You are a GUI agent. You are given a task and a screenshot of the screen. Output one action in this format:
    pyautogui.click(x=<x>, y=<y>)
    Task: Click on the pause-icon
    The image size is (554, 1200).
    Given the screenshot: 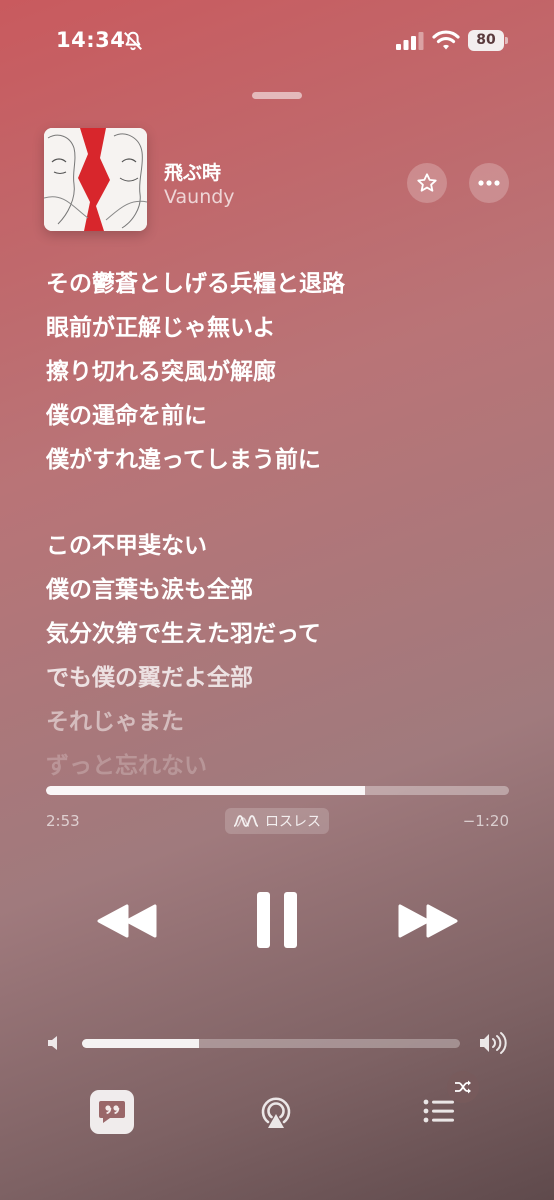 What is the action you would take?
    pyautogui.click(x=277, y=920)
    